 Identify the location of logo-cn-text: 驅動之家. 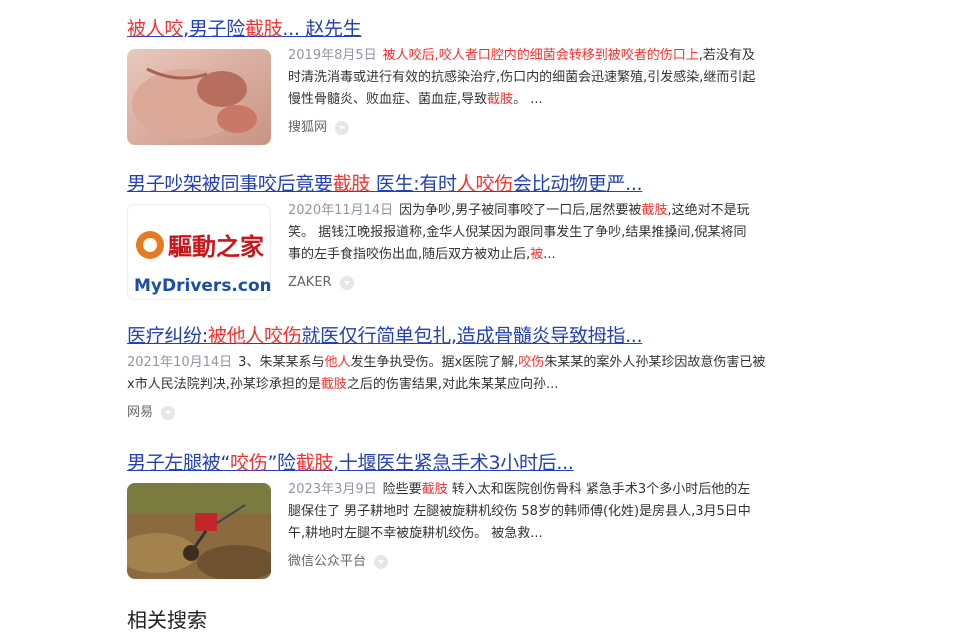
(216, 246).